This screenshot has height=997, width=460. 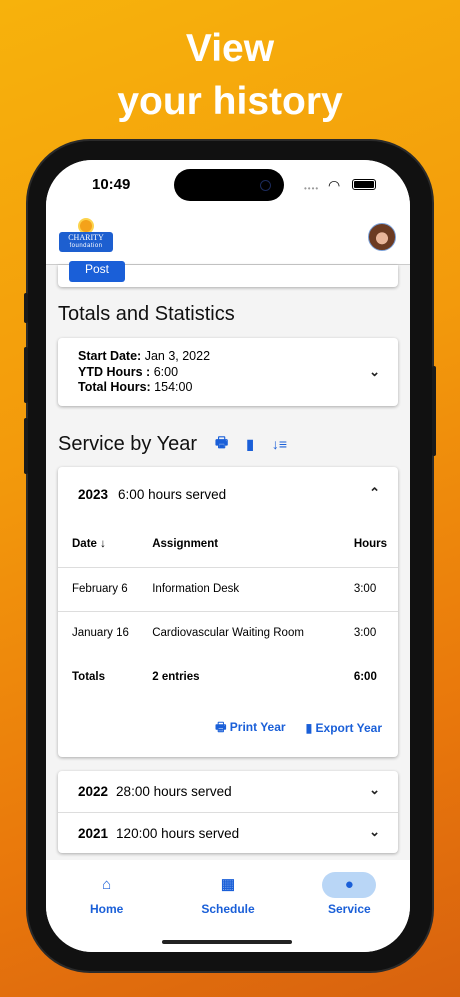 What do you see at coordinates (93, 791) in the screenshot?
I see `year-label: 2022` at bounding box center [93, 791].